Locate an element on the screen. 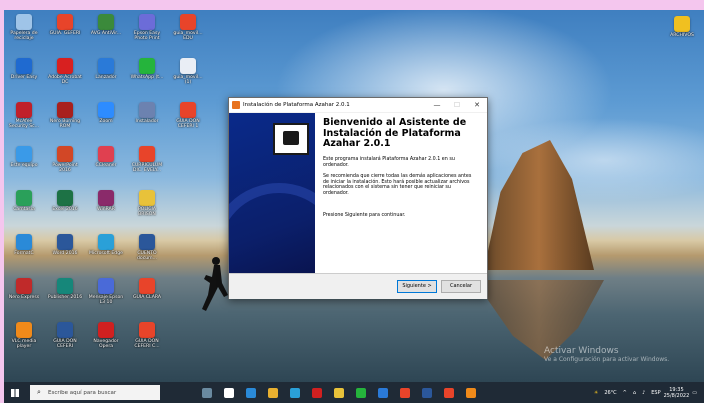 The width and height of the screenshot is (704, 403). desktop-icon: Adobe Acrobat DC is located at coordinates (65, 75).